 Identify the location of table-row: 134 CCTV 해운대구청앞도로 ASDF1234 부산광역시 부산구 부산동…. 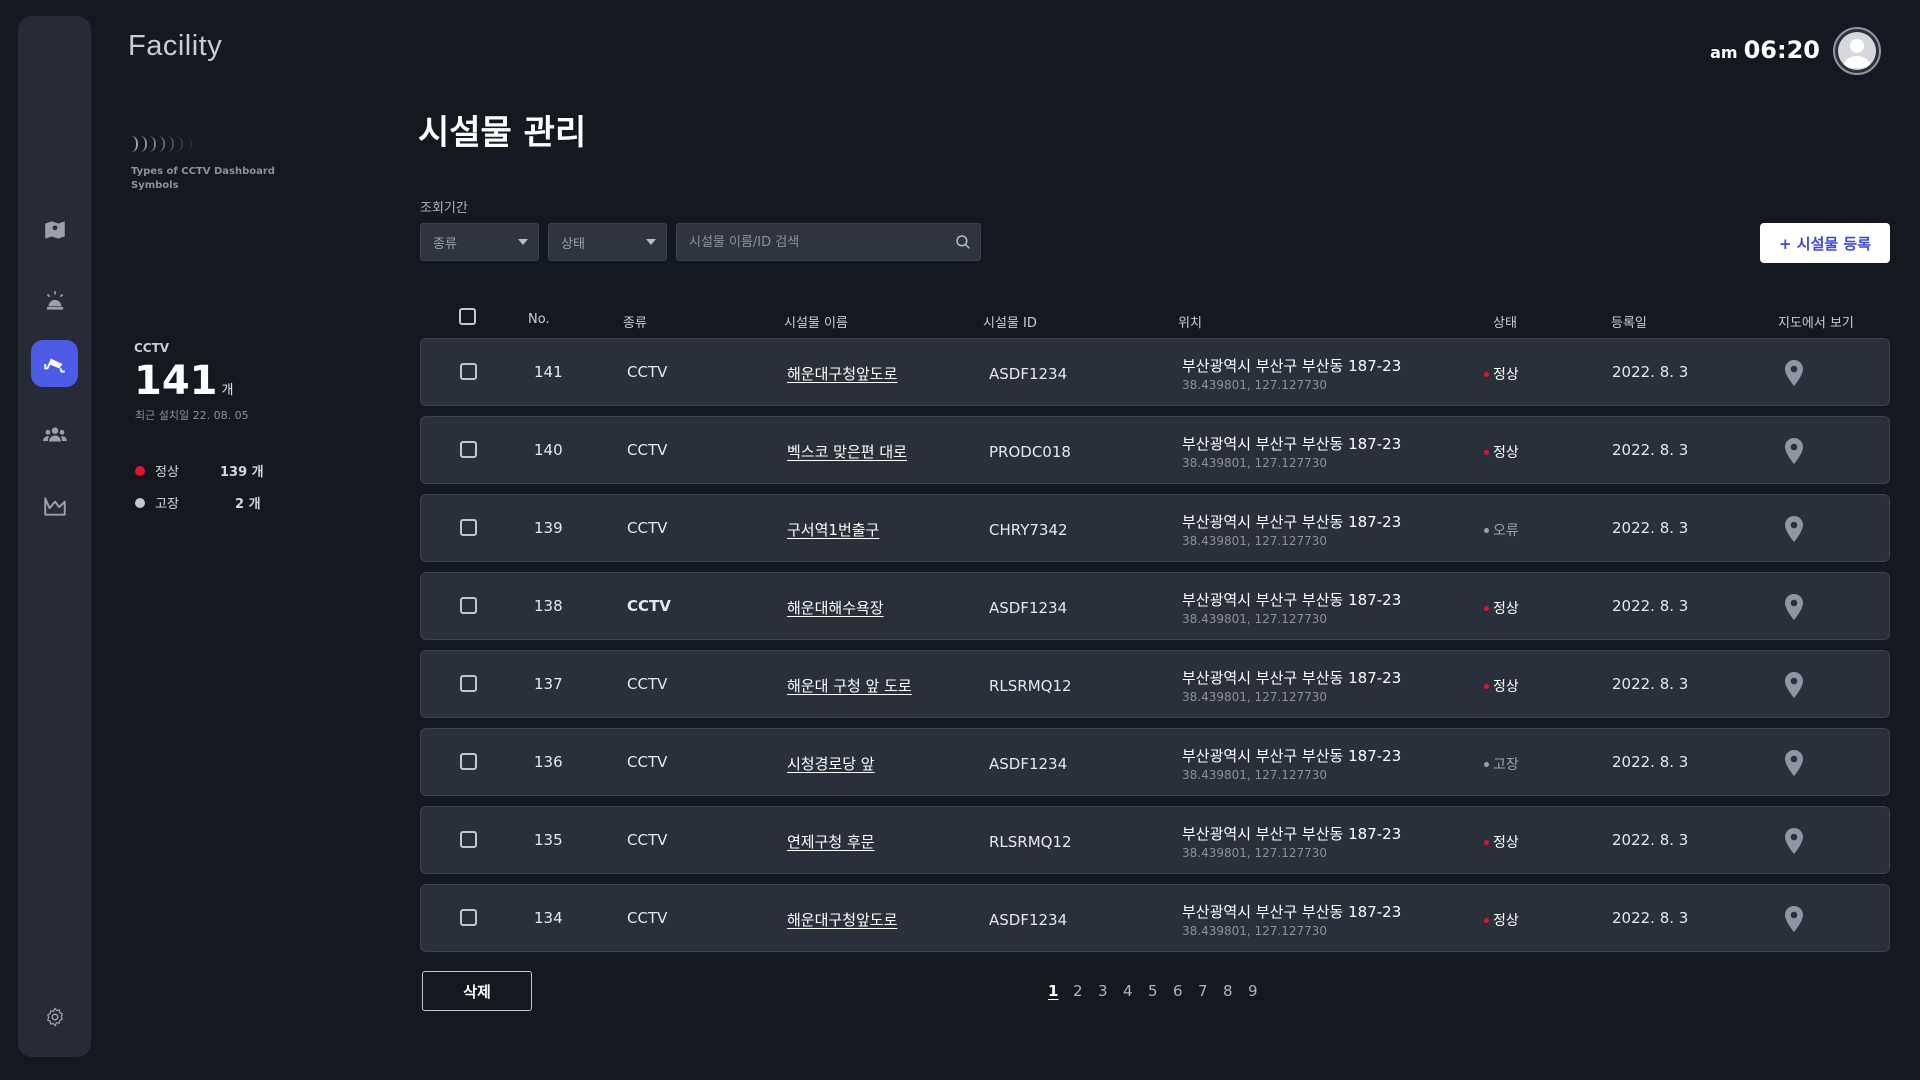
(1155, 918).